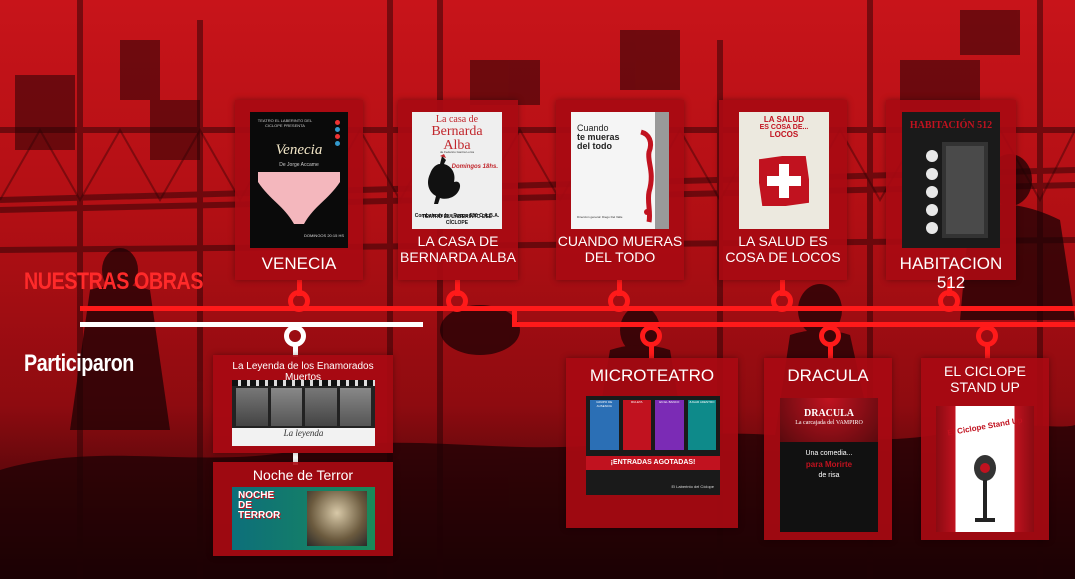 This screenshot has width=1075, height=579. I want to click on timeline-node-microteatro, so click(651, 336).